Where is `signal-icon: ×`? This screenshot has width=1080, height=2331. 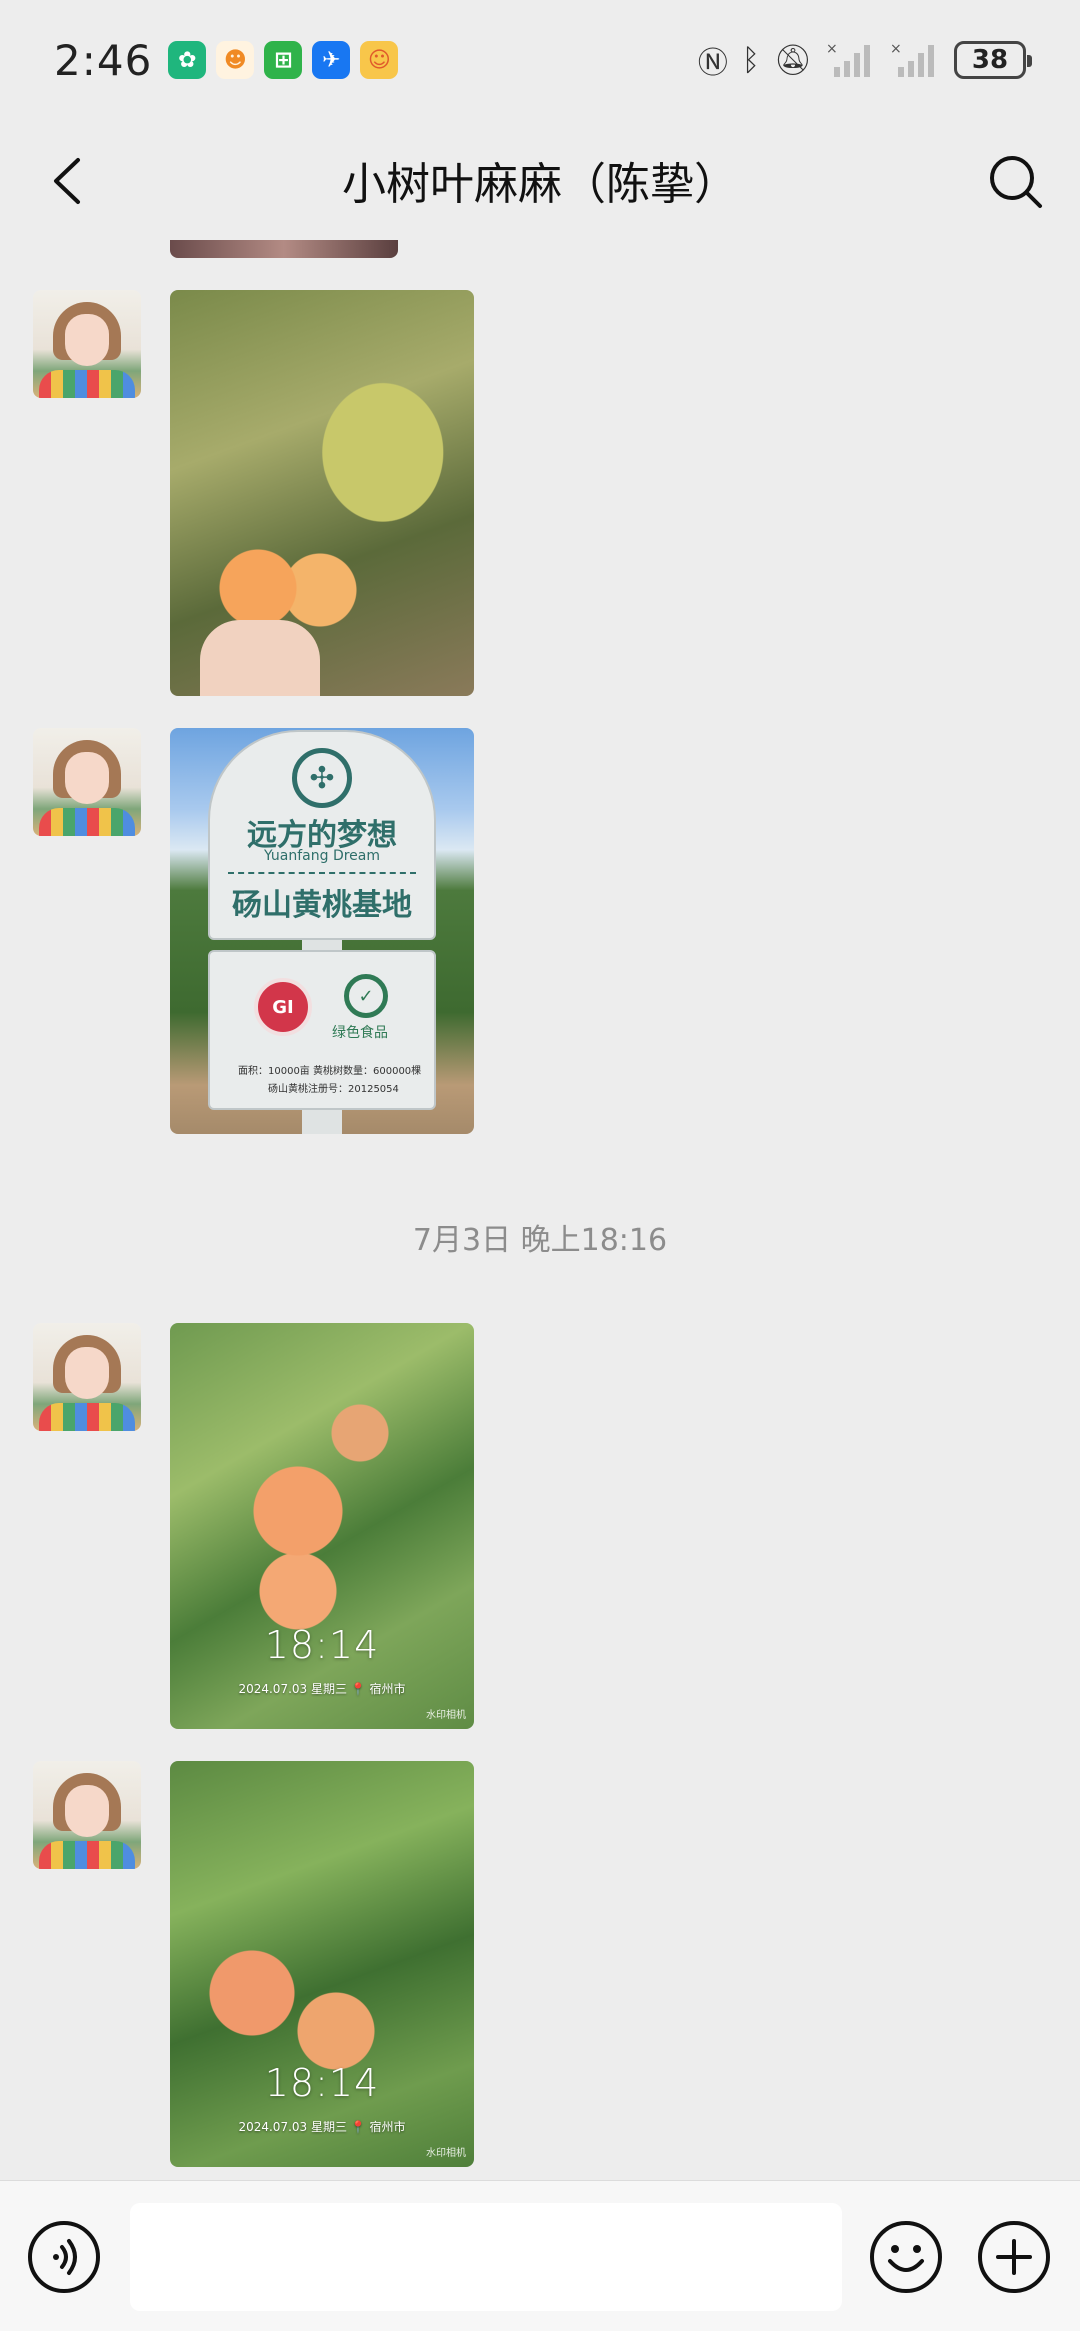
signal-icon: × is located at coordinates (848, 59).